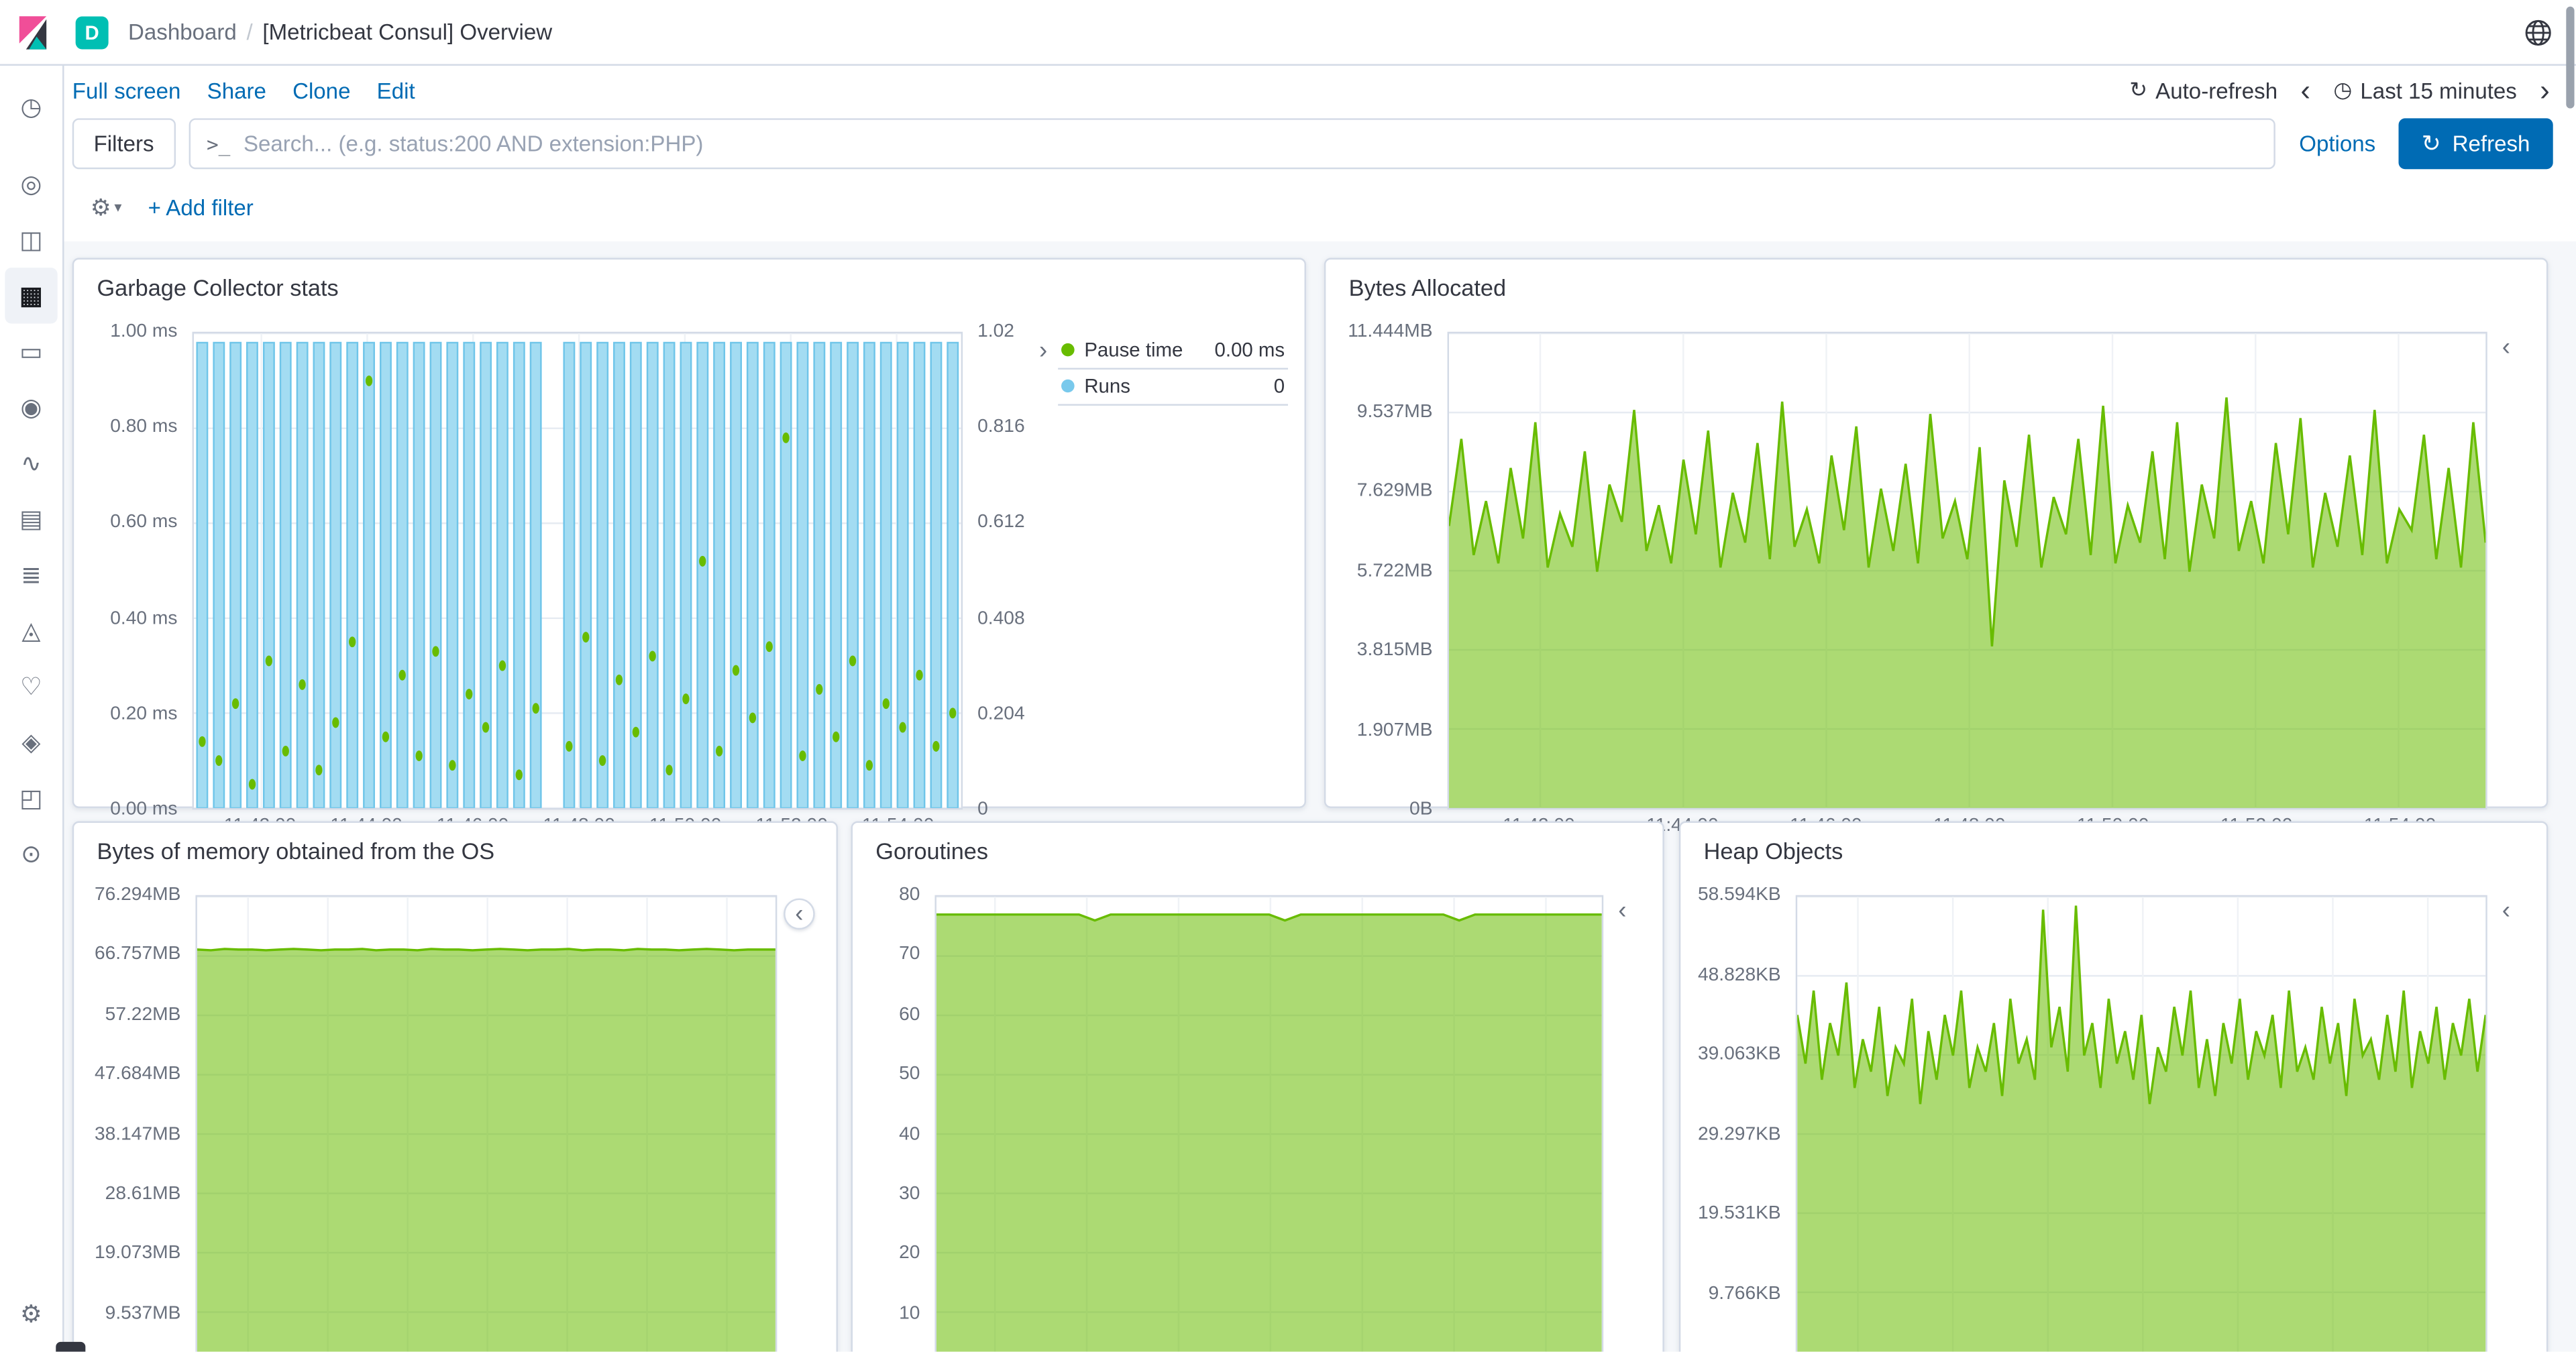 Image resolution: width=2576 pixels, height=1352 pixels. What do you see at coordinates (995, 332) in the screenshot?
I see `axis-tick-label: 1.02` at bounding box center [995, 332].